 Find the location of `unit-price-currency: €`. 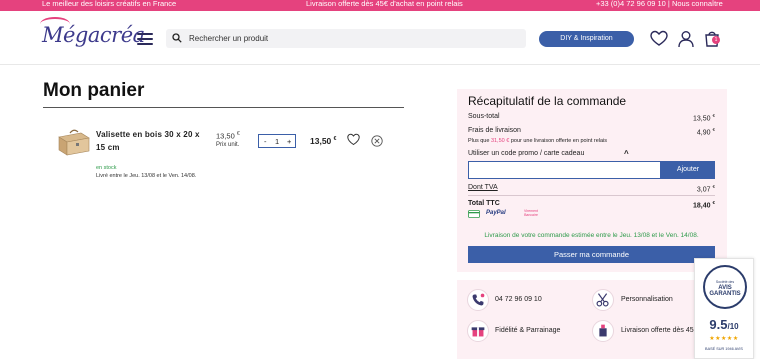

unit-price-currency: € is located at coordinates (238, 134).